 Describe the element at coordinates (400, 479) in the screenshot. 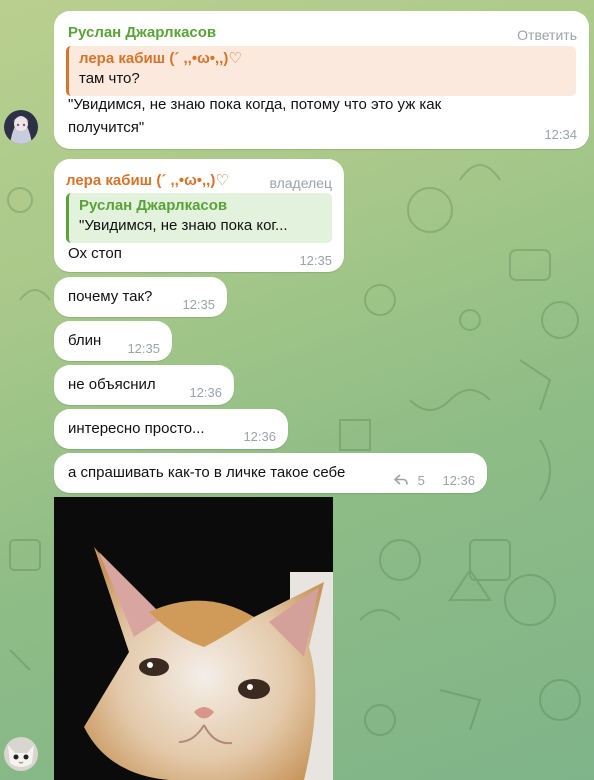

I see `reply-arrow-icon` at that location.